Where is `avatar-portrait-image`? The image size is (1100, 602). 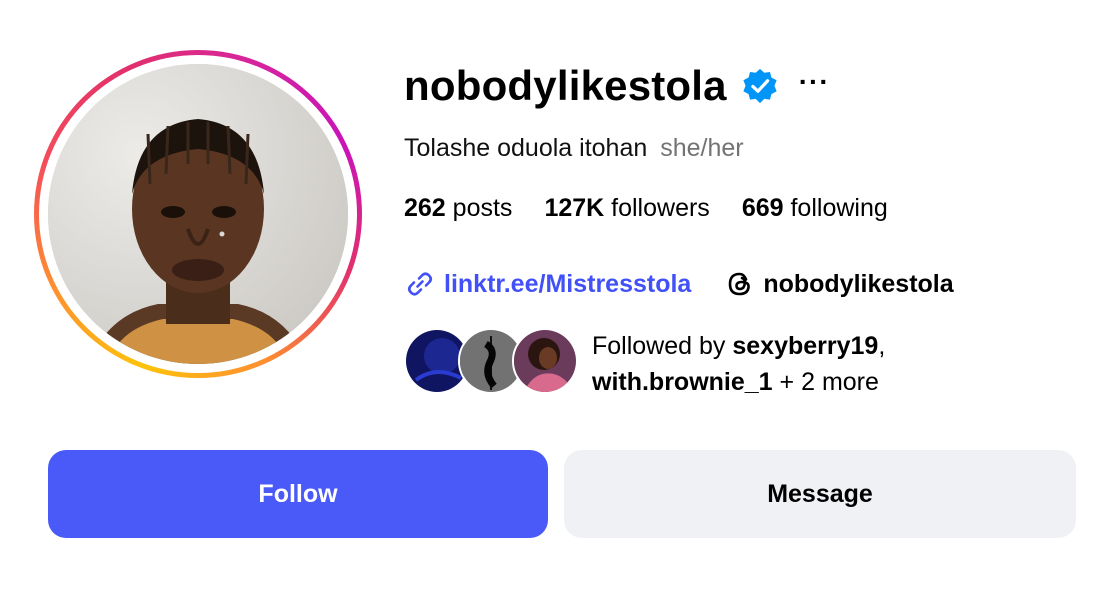
avatar-portrait-image is located at coordinates (198, 214).